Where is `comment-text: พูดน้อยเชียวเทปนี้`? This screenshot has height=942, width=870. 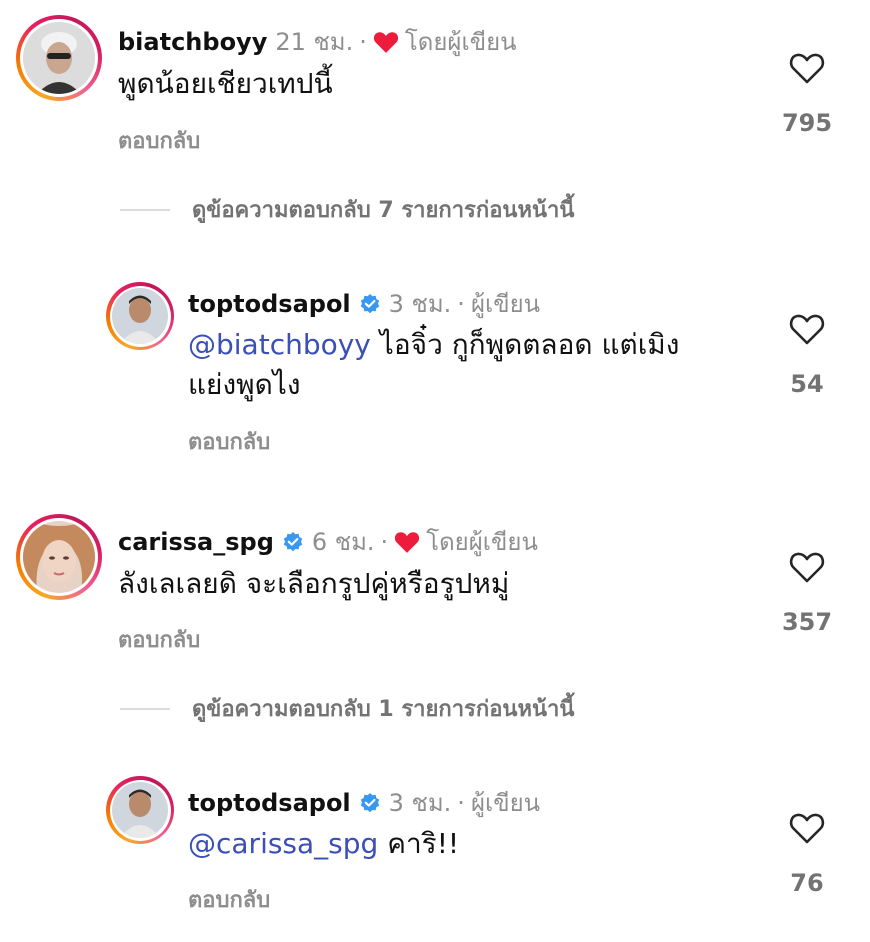
comment-text: พูดน้อยเชียวเทปนี้ is located at coordinates (225, 83).